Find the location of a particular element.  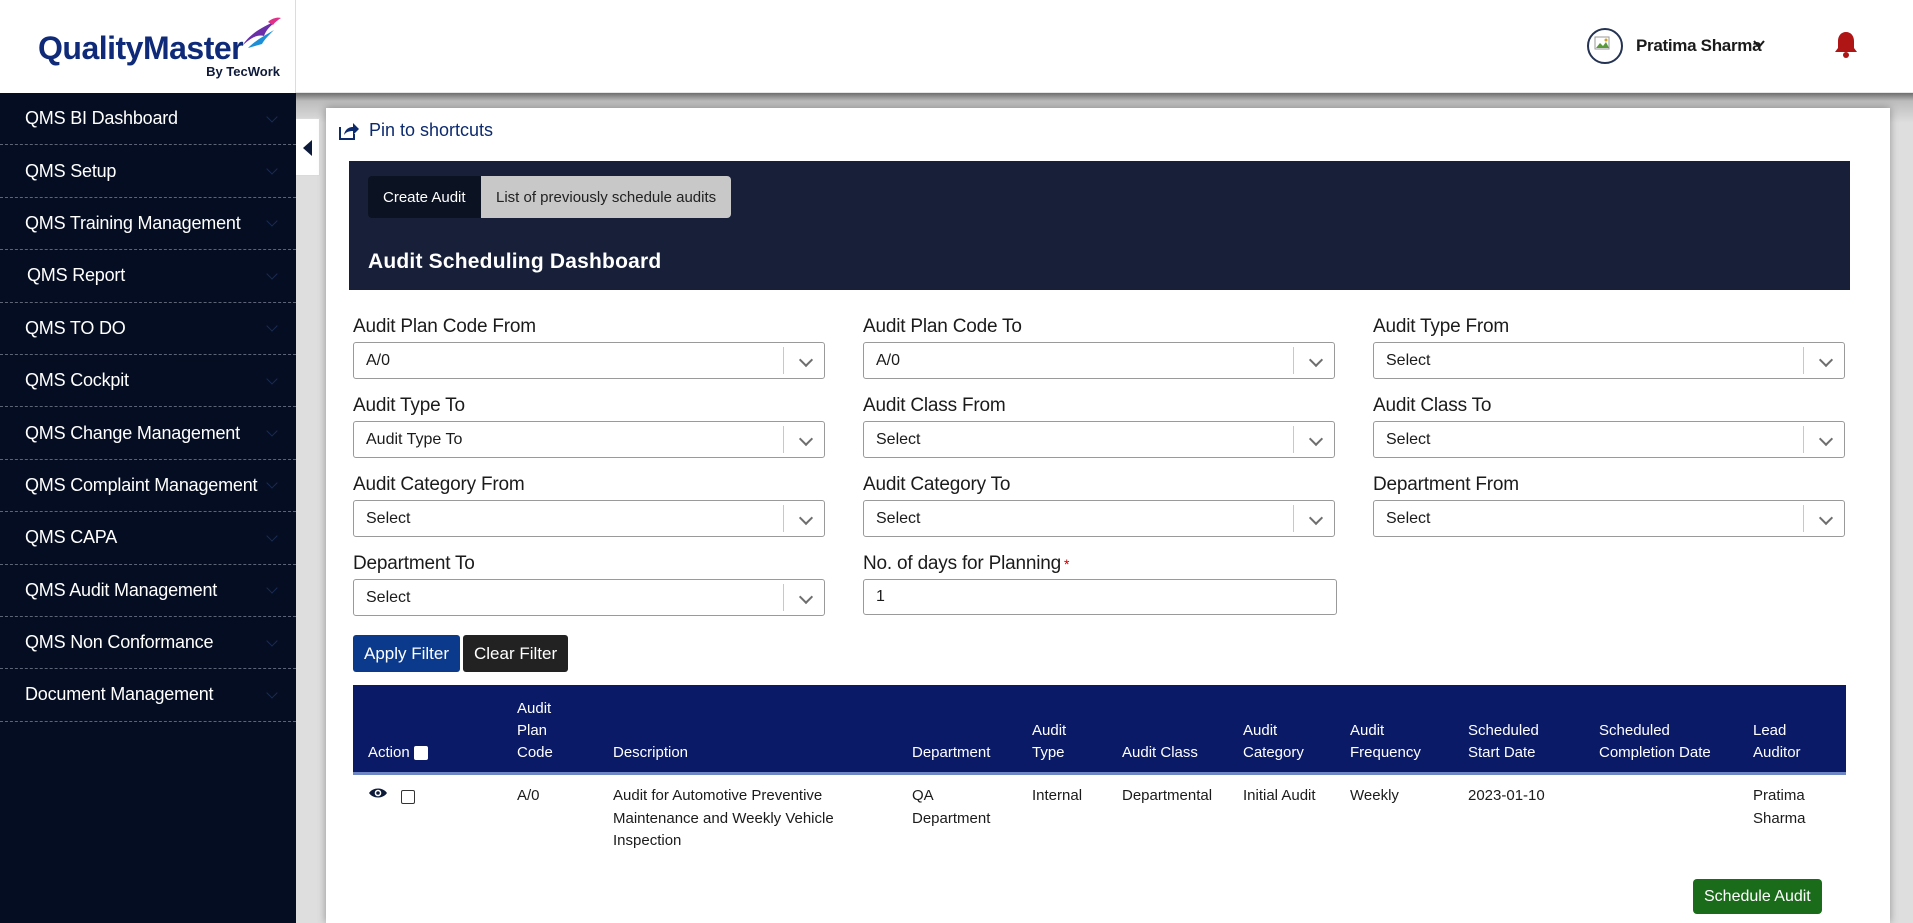

caret-down-icon is located at coordinates (1759, 44).